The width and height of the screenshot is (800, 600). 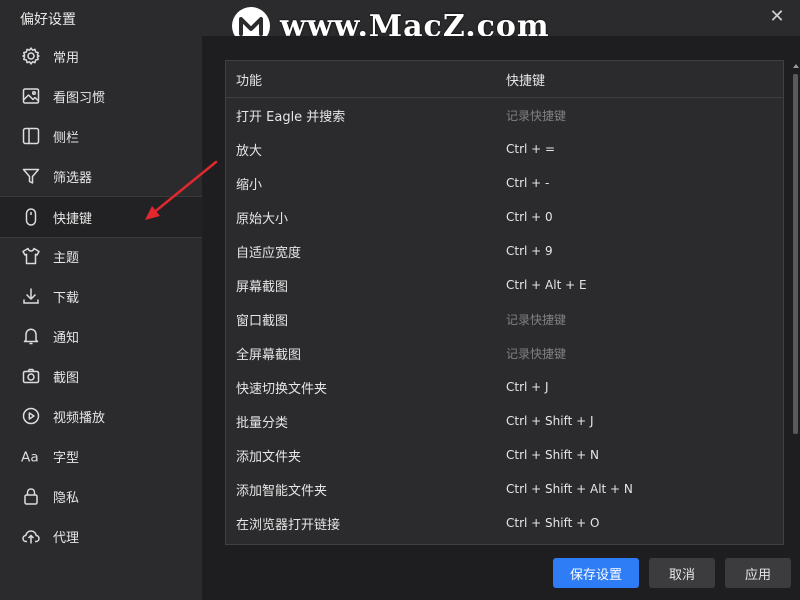 I want to click on table-row: 全屏幕截图 记录快捷键, so click(x=504, y=353).